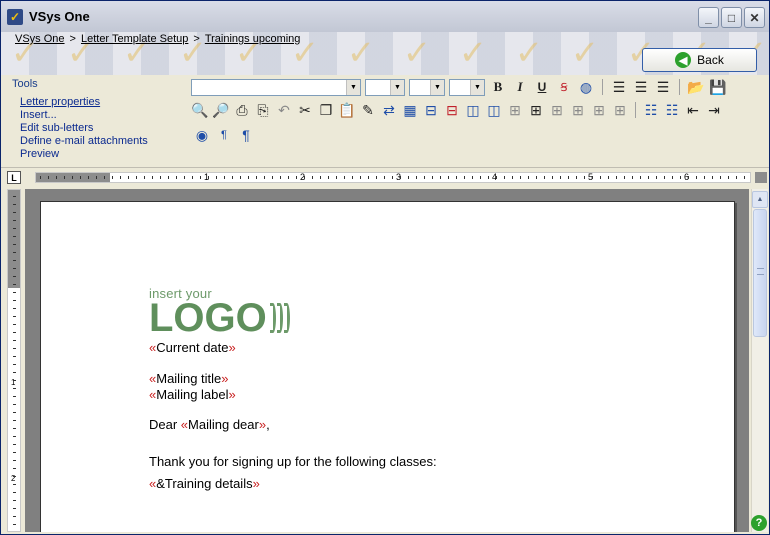 The height and width of the screenshot is (535, 770). I want to click on insert-table-icon: ▦, so click(410, 110).